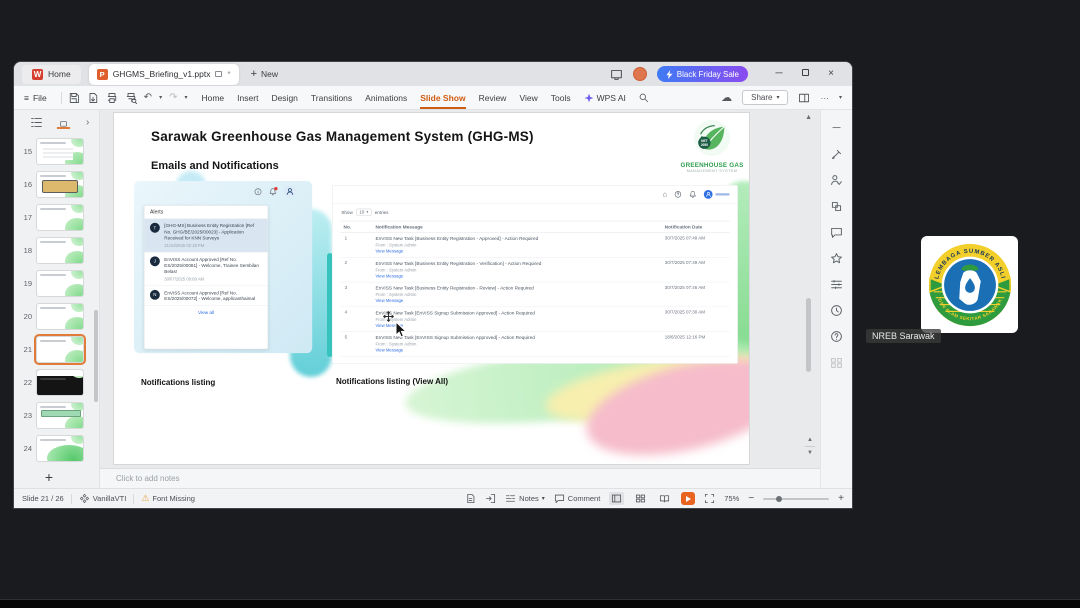  I want to click on new-tab-button: + New, so click(264, 74).